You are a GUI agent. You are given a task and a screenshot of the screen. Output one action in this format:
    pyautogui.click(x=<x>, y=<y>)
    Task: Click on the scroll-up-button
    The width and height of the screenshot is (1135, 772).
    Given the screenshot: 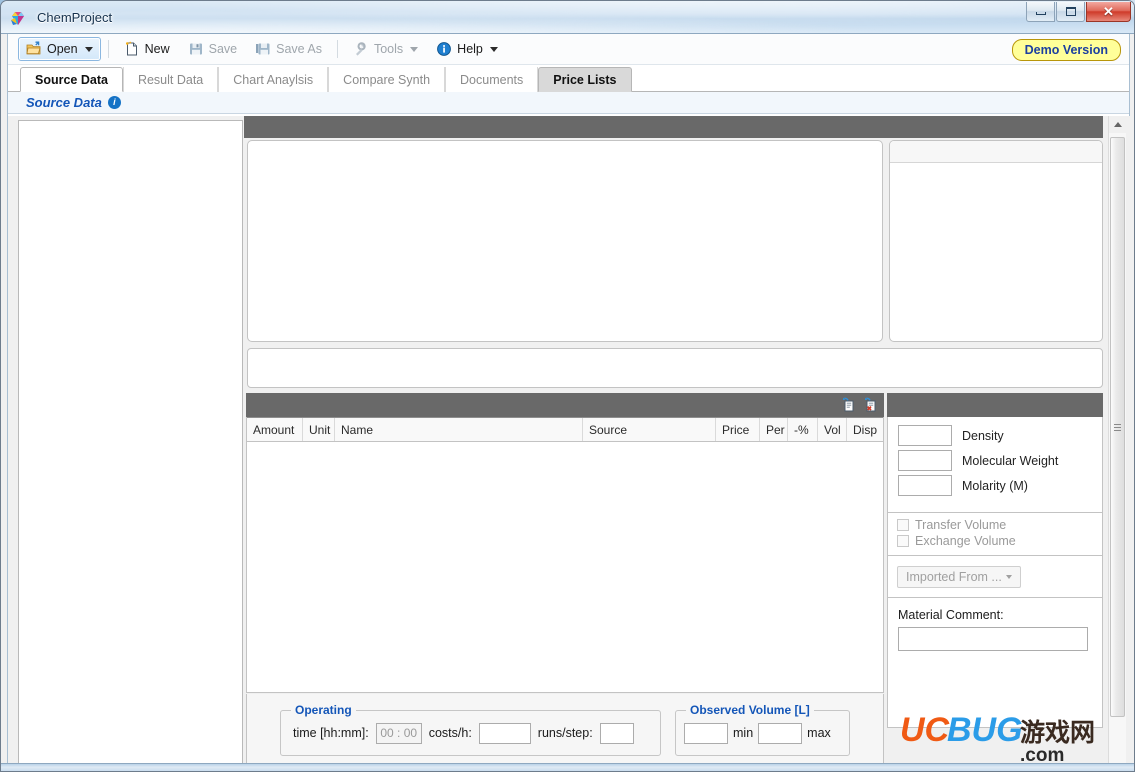 What is the action you would take?
    pyautogui.click(x=1117, y=124)
    